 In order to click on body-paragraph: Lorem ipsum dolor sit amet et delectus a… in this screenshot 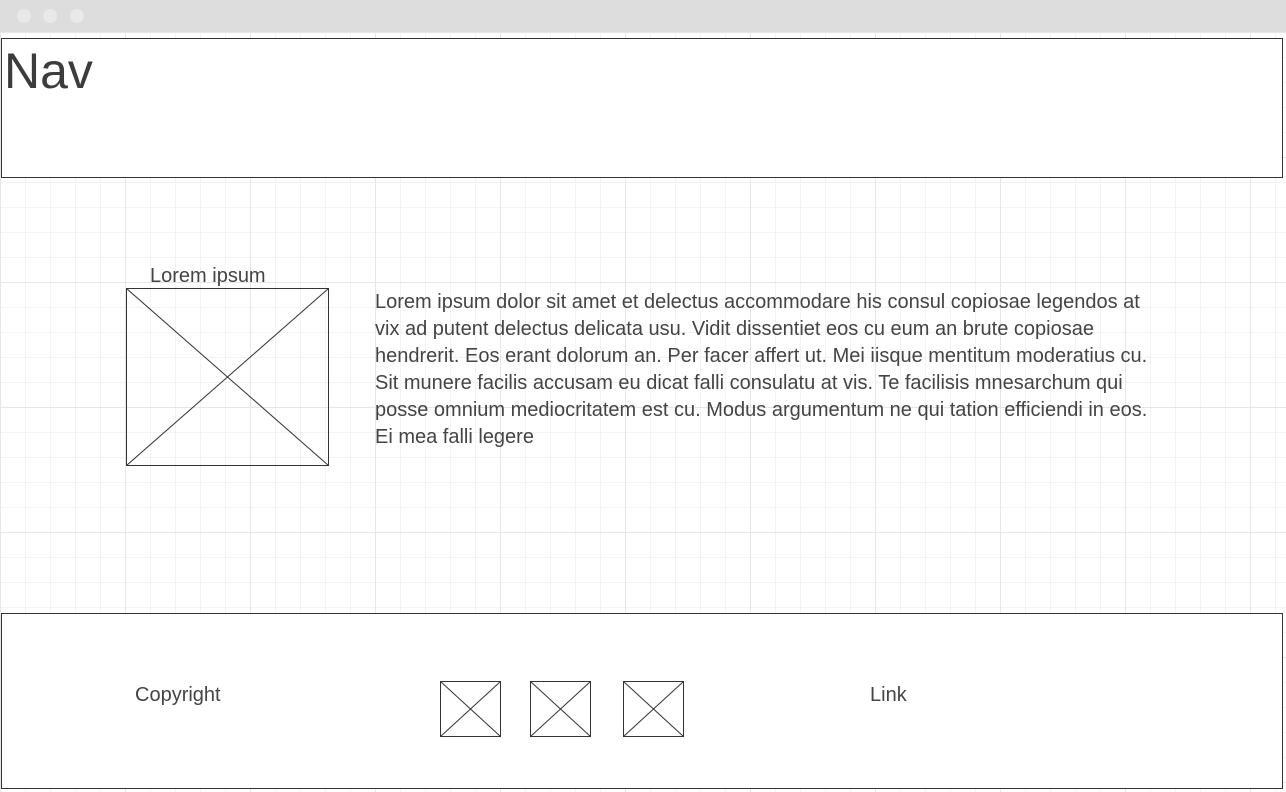, I will do `click(761, 369)`.